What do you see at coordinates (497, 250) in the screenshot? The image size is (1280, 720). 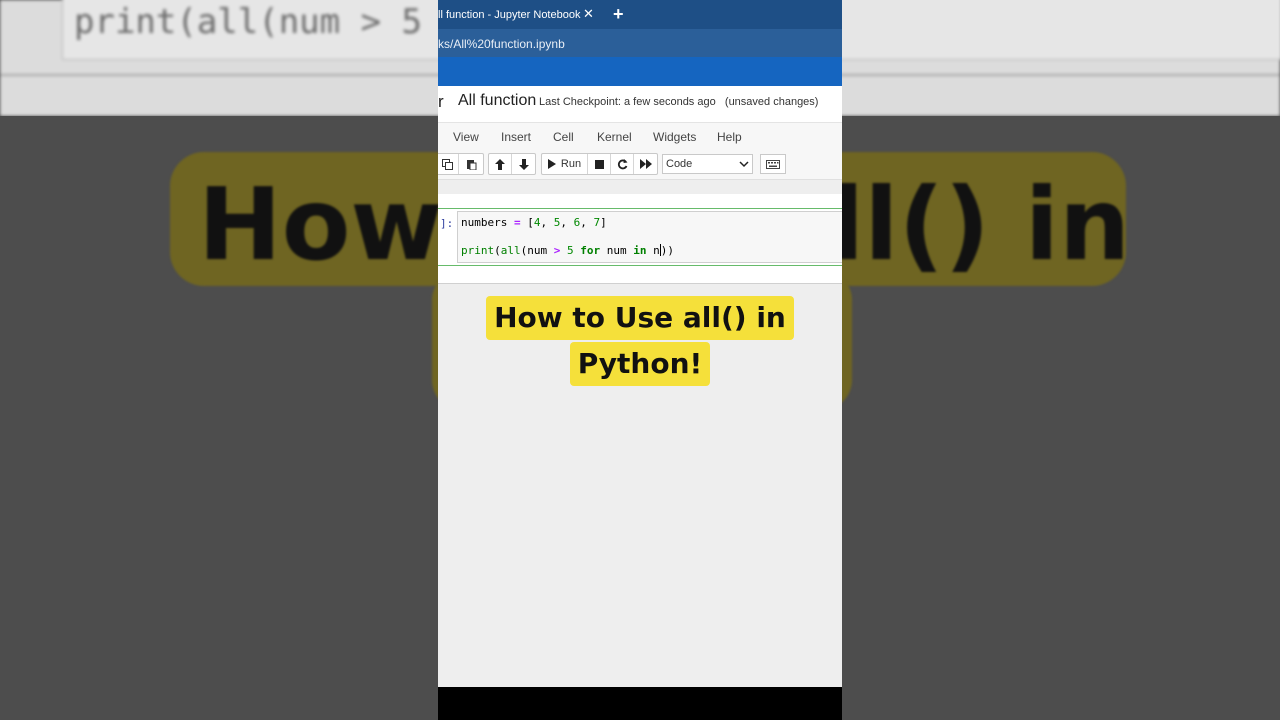 I see `code-token: (` at bounding box center [497, 250].